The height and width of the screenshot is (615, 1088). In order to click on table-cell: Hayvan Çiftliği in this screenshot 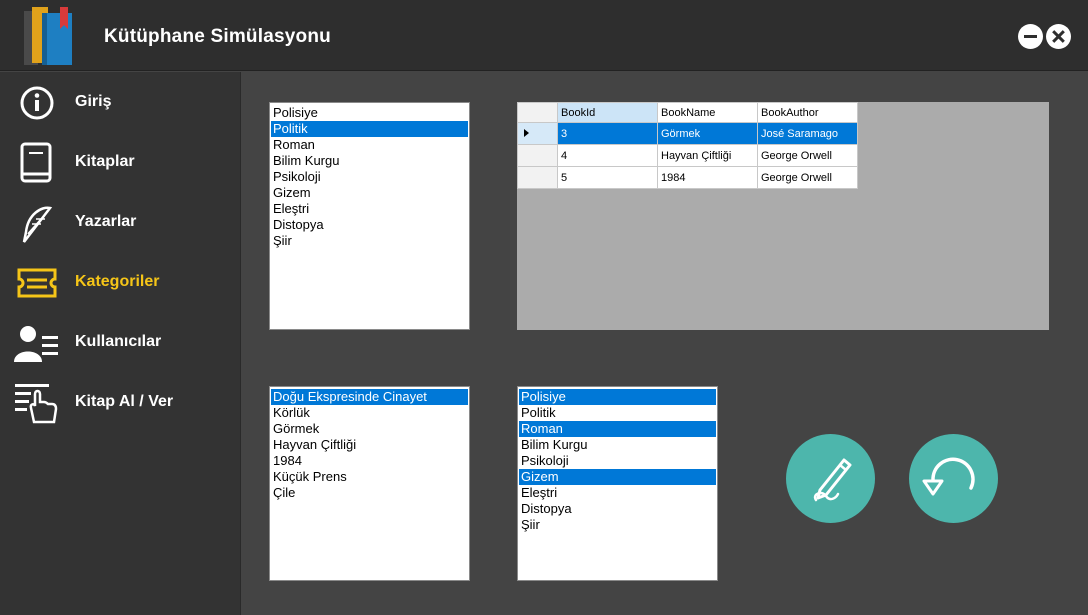, I will do `click(707, 155)`.